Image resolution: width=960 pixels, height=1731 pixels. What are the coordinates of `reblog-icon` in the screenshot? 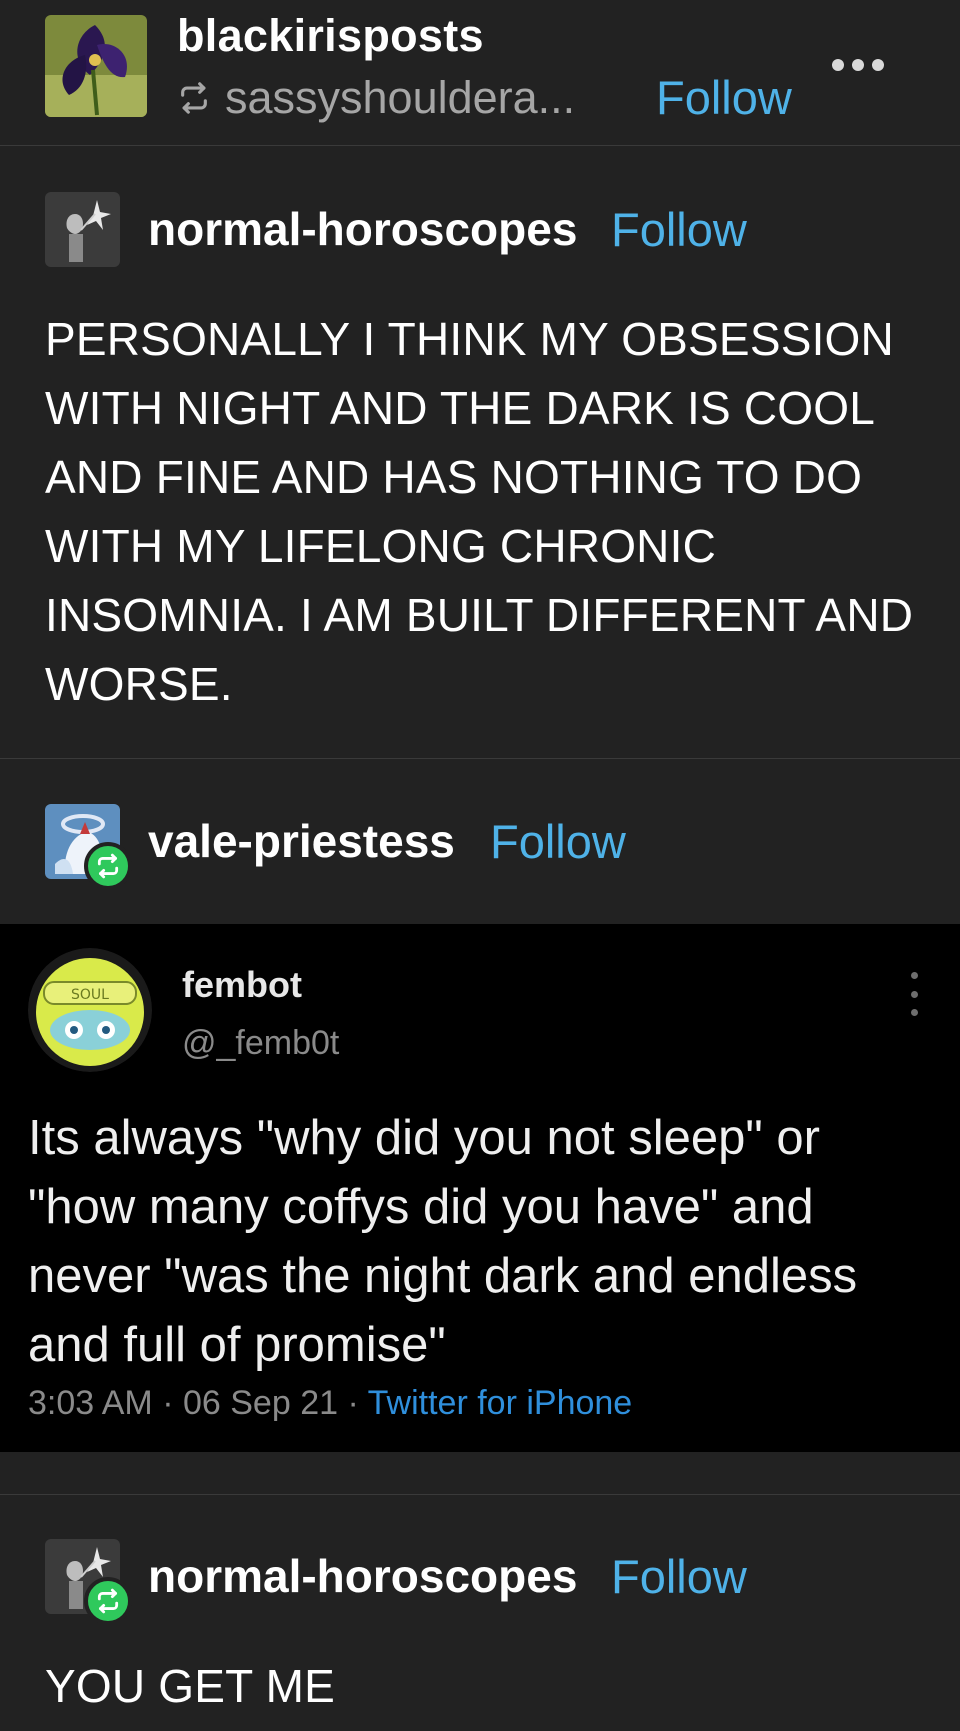 It's located at (194, 98).